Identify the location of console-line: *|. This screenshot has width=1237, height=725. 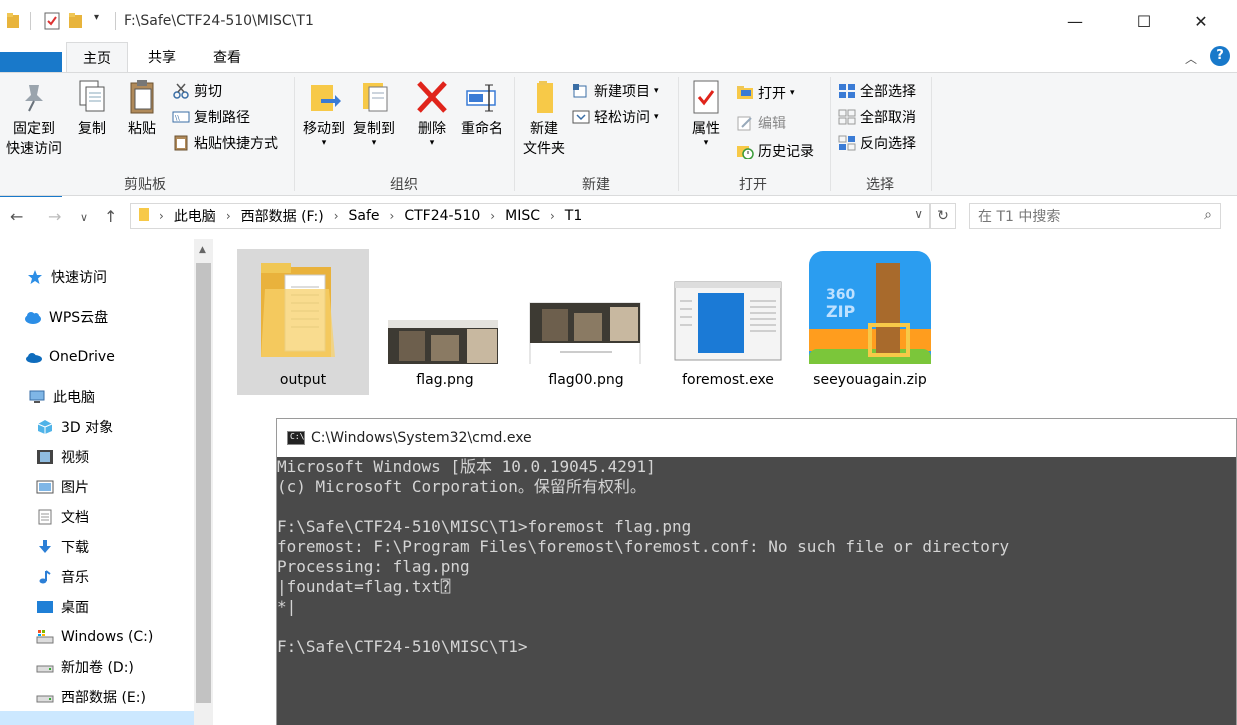
(287, 606).